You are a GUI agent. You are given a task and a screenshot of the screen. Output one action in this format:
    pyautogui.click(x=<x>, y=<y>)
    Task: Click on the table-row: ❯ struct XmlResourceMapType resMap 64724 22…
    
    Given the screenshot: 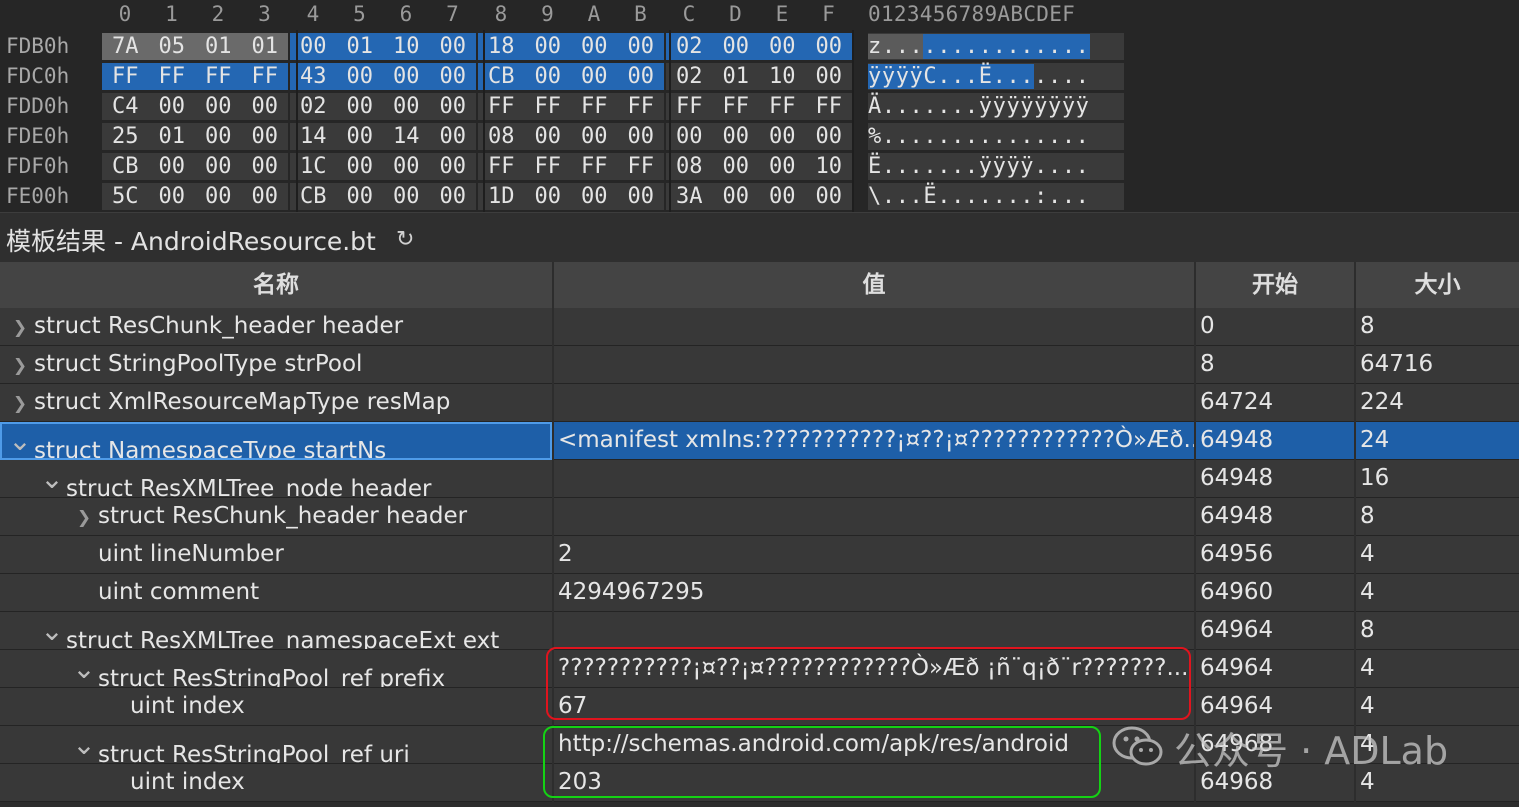 What is the action you would take?
    pyautogui.click(x=759, y=403)
    